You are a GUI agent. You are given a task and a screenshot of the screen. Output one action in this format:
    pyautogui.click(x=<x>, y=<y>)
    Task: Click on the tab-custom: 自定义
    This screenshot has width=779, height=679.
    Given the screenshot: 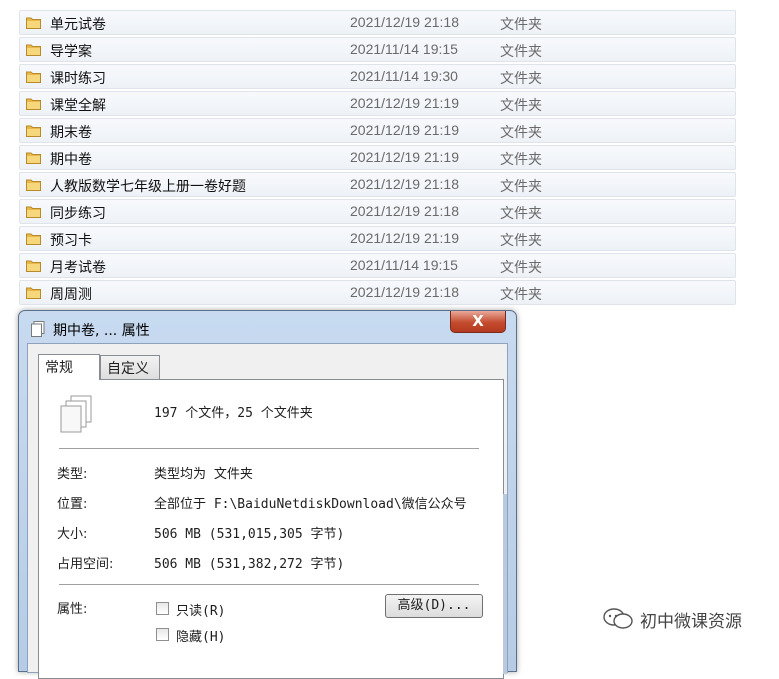 What is the action you would take?
    pyautogui.click(x=130, y=367)
    